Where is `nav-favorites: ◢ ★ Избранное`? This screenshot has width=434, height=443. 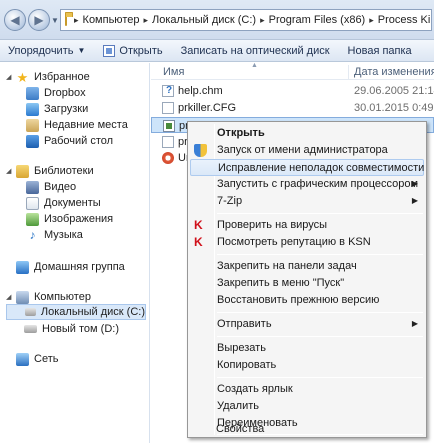 nav-favorites: ◢ ★ Избранное is located at coordinates (48, 77).